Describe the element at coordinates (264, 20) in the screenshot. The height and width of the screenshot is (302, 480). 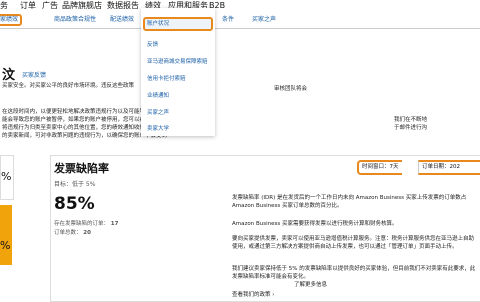
I see `tab-voice-of-customer: 买家之声` at that location.